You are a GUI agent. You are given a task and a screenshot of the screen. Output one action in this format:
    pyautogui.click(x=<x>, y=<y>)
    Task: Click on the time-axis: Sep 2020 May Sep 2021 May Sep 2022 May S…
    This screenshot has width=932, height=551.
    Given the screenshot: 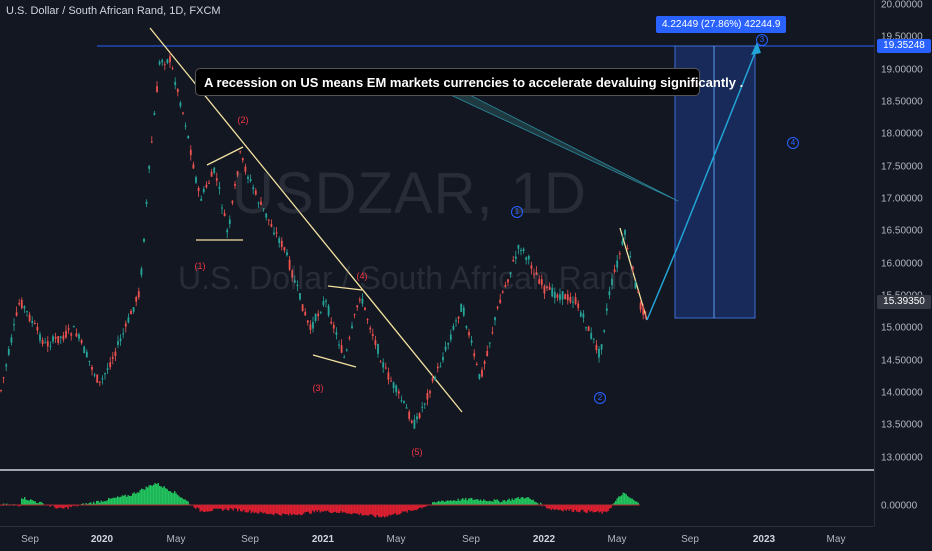 What is the action you would take?
    pyautogui.click(x=437, y=538)
    